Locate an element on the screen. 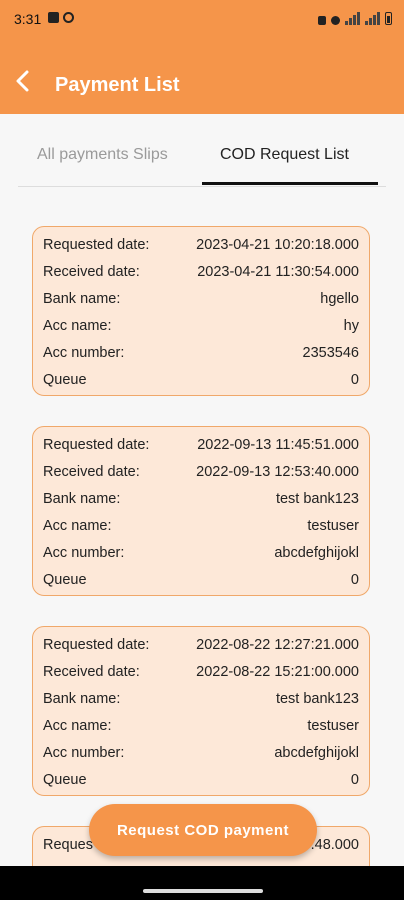 The width and height of the screenshot is (404, 900). home-indicator is located at coordinates (203, 891).